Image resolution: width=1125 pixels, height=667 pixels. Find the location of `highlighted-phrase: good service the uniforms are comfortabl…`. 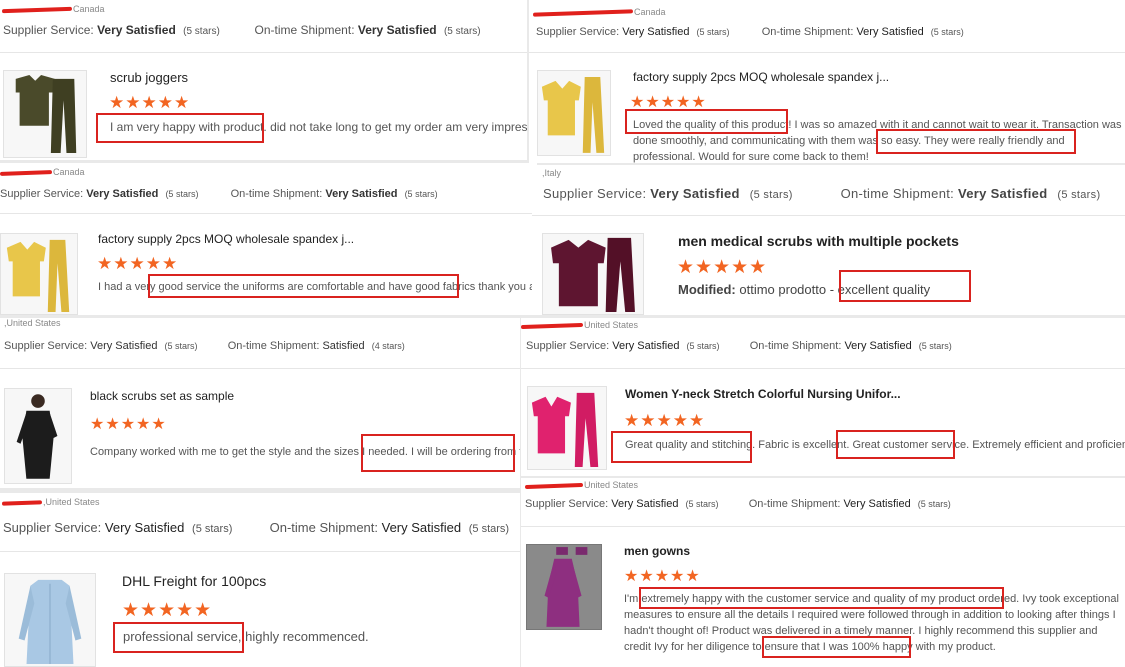

highlighted-phrase: good service the uniforms are comfortabl… is located at coordinates (317, 287).